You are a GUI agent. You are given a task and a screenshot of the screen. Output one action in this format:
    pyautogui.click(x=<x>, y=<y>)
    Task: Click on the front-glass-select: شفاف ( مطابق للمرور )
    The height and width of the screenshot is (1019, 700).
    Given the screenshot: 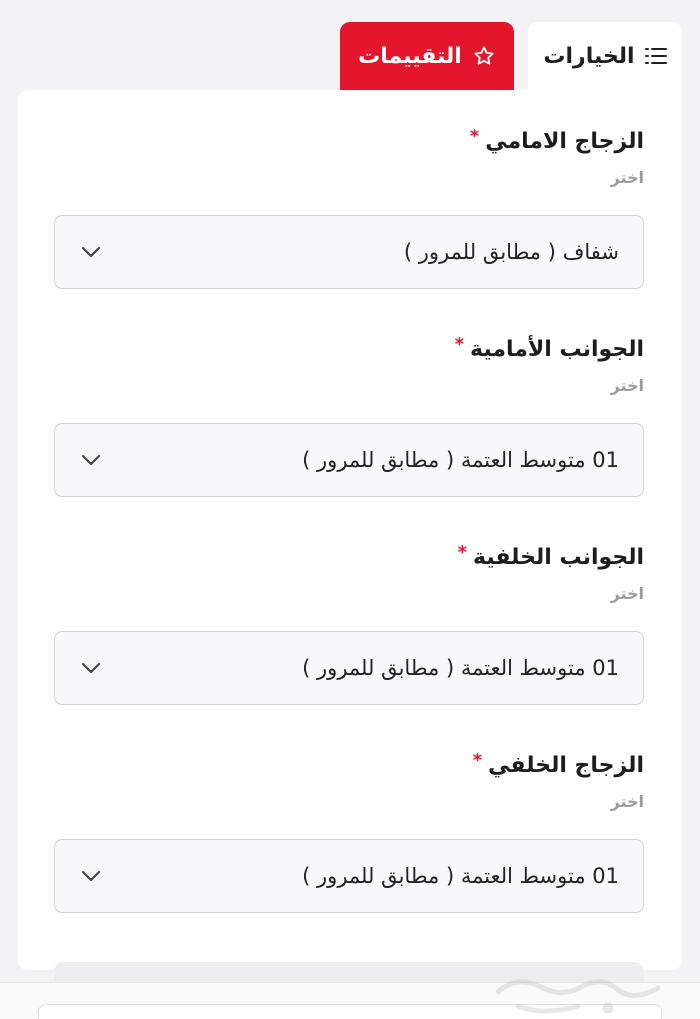 What is the action you would take?
    pyautogui.click(x=349, y=252)
    